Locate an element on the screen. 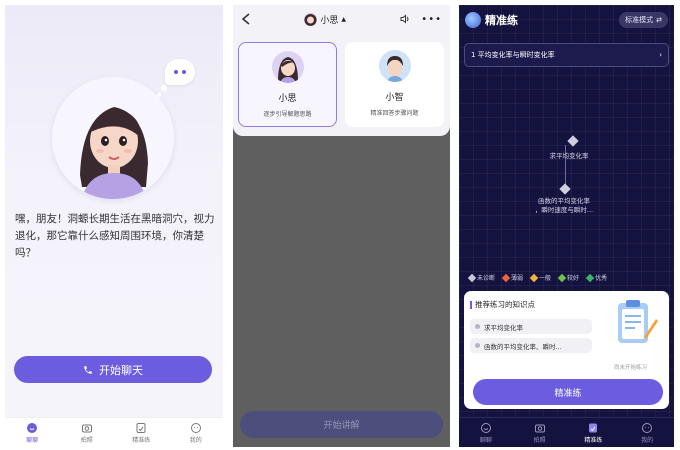 This screenshot has width=680, height=450. top-nav: 小思 ▲ ••• is located at coordinates (341, 19).